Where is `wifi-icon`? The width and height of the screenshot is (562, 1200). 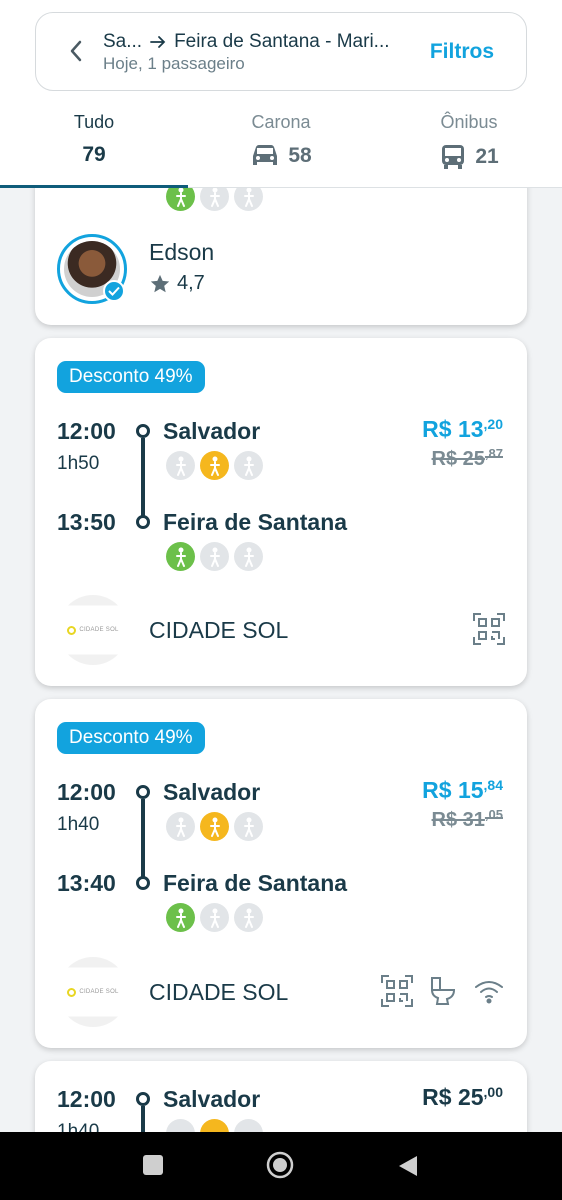
wifi-icon is located at coordinates (489, 992).